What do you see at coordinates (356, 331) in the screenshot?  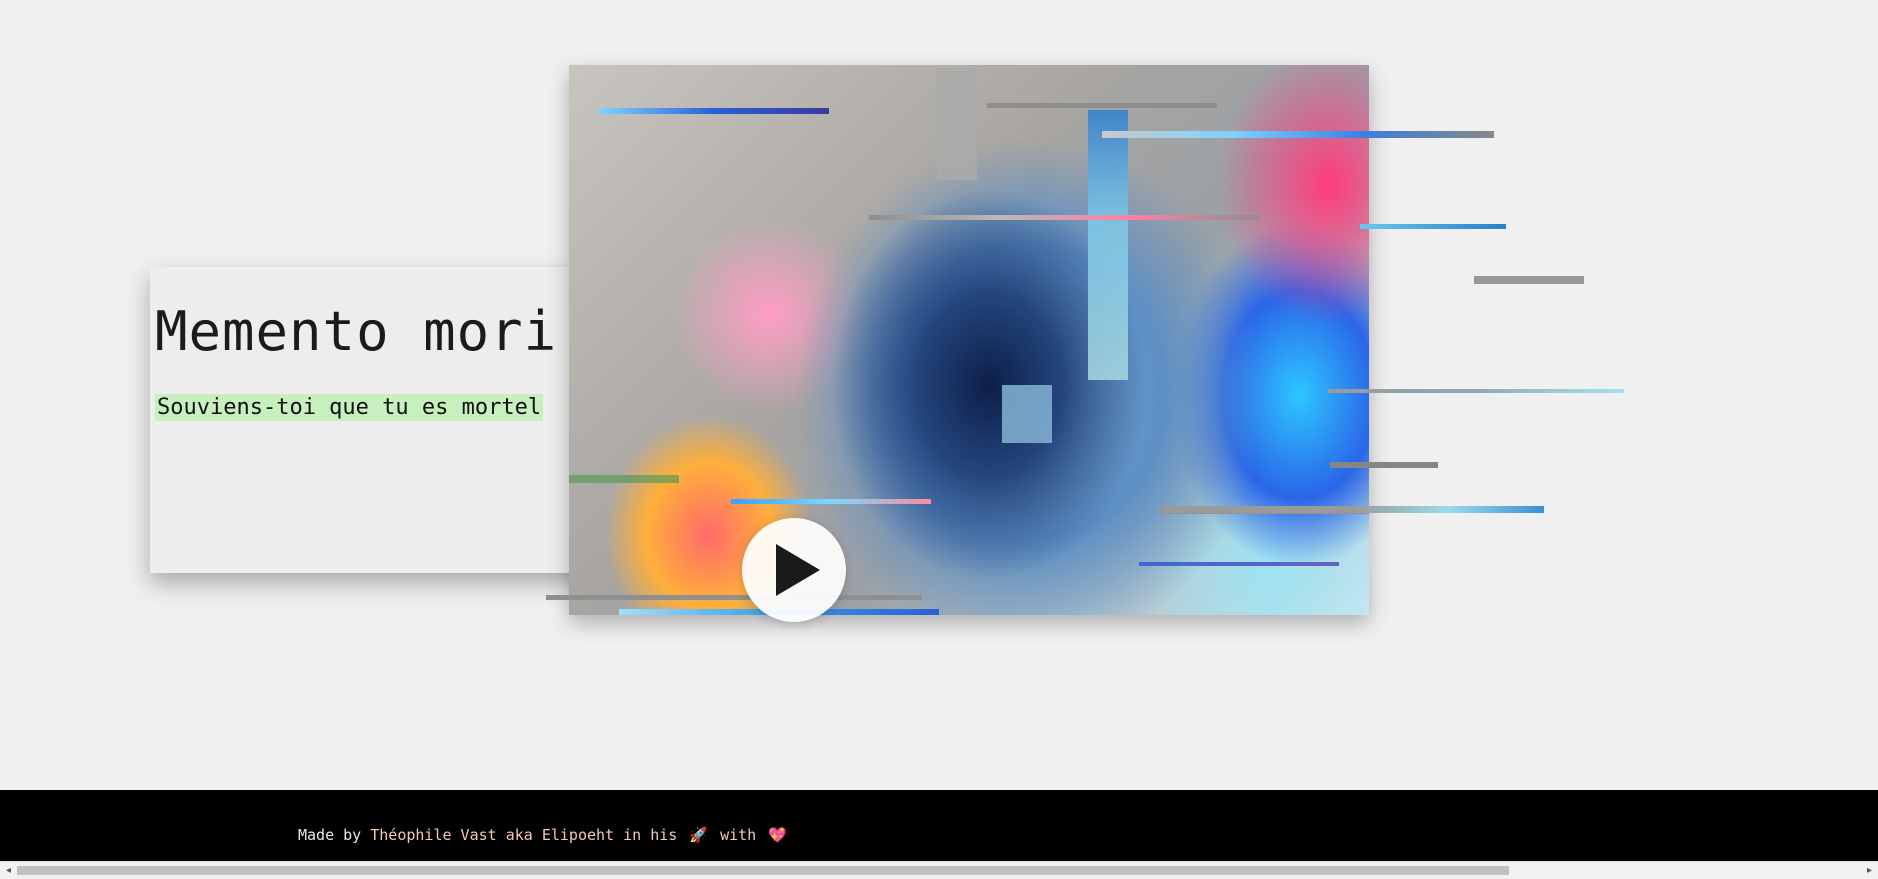 I see `page-title: Memento mori` at bounding box center [356, 331].